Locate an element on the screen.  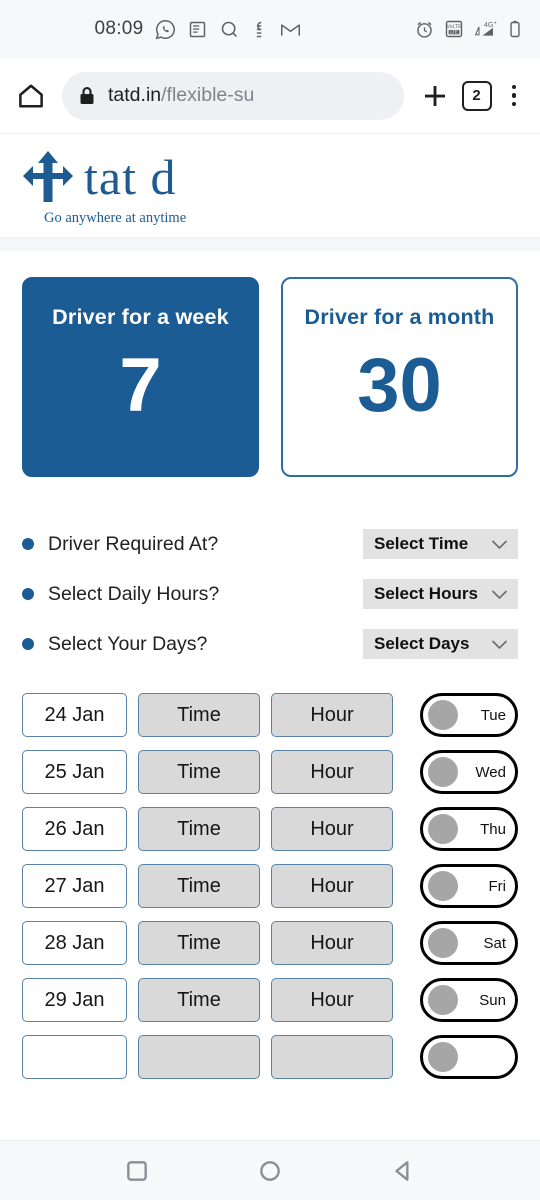
android-nav-bar is located at coordinates (270, 1170).